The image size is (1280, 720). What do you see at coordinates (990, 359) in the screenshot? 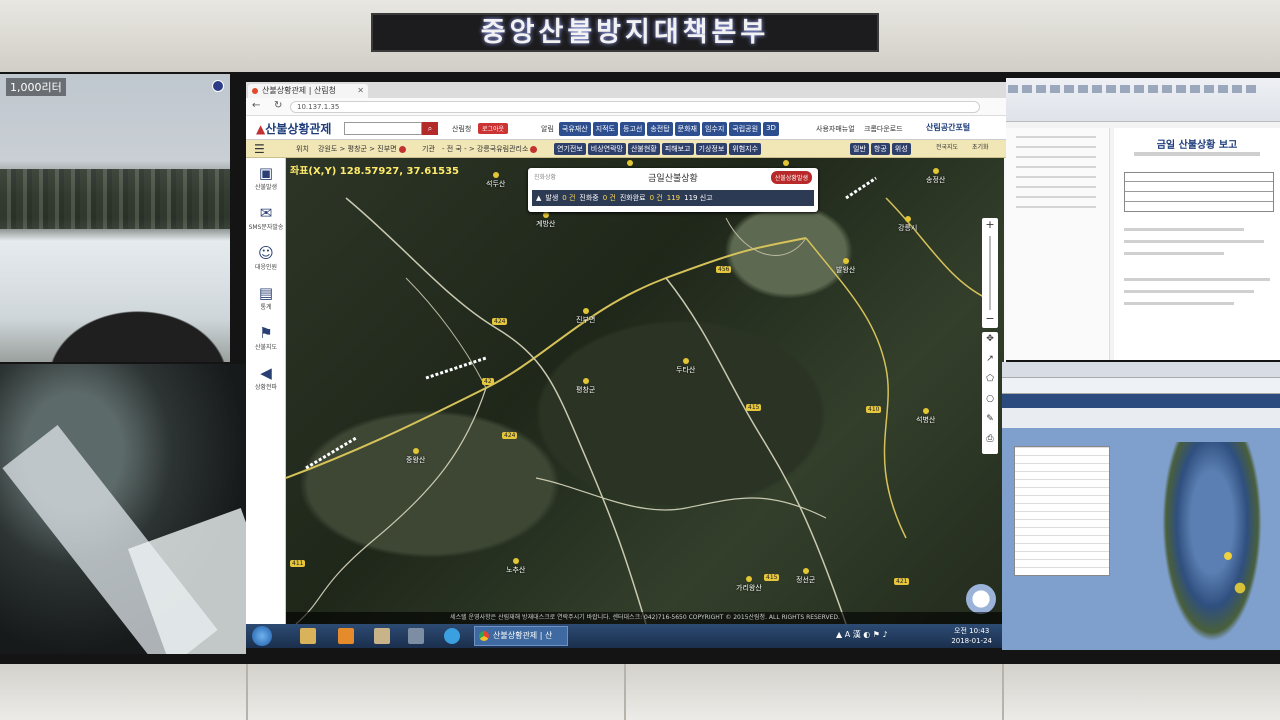
I see `measure-distance-icon: ↗` at bounding box center [990, 359].